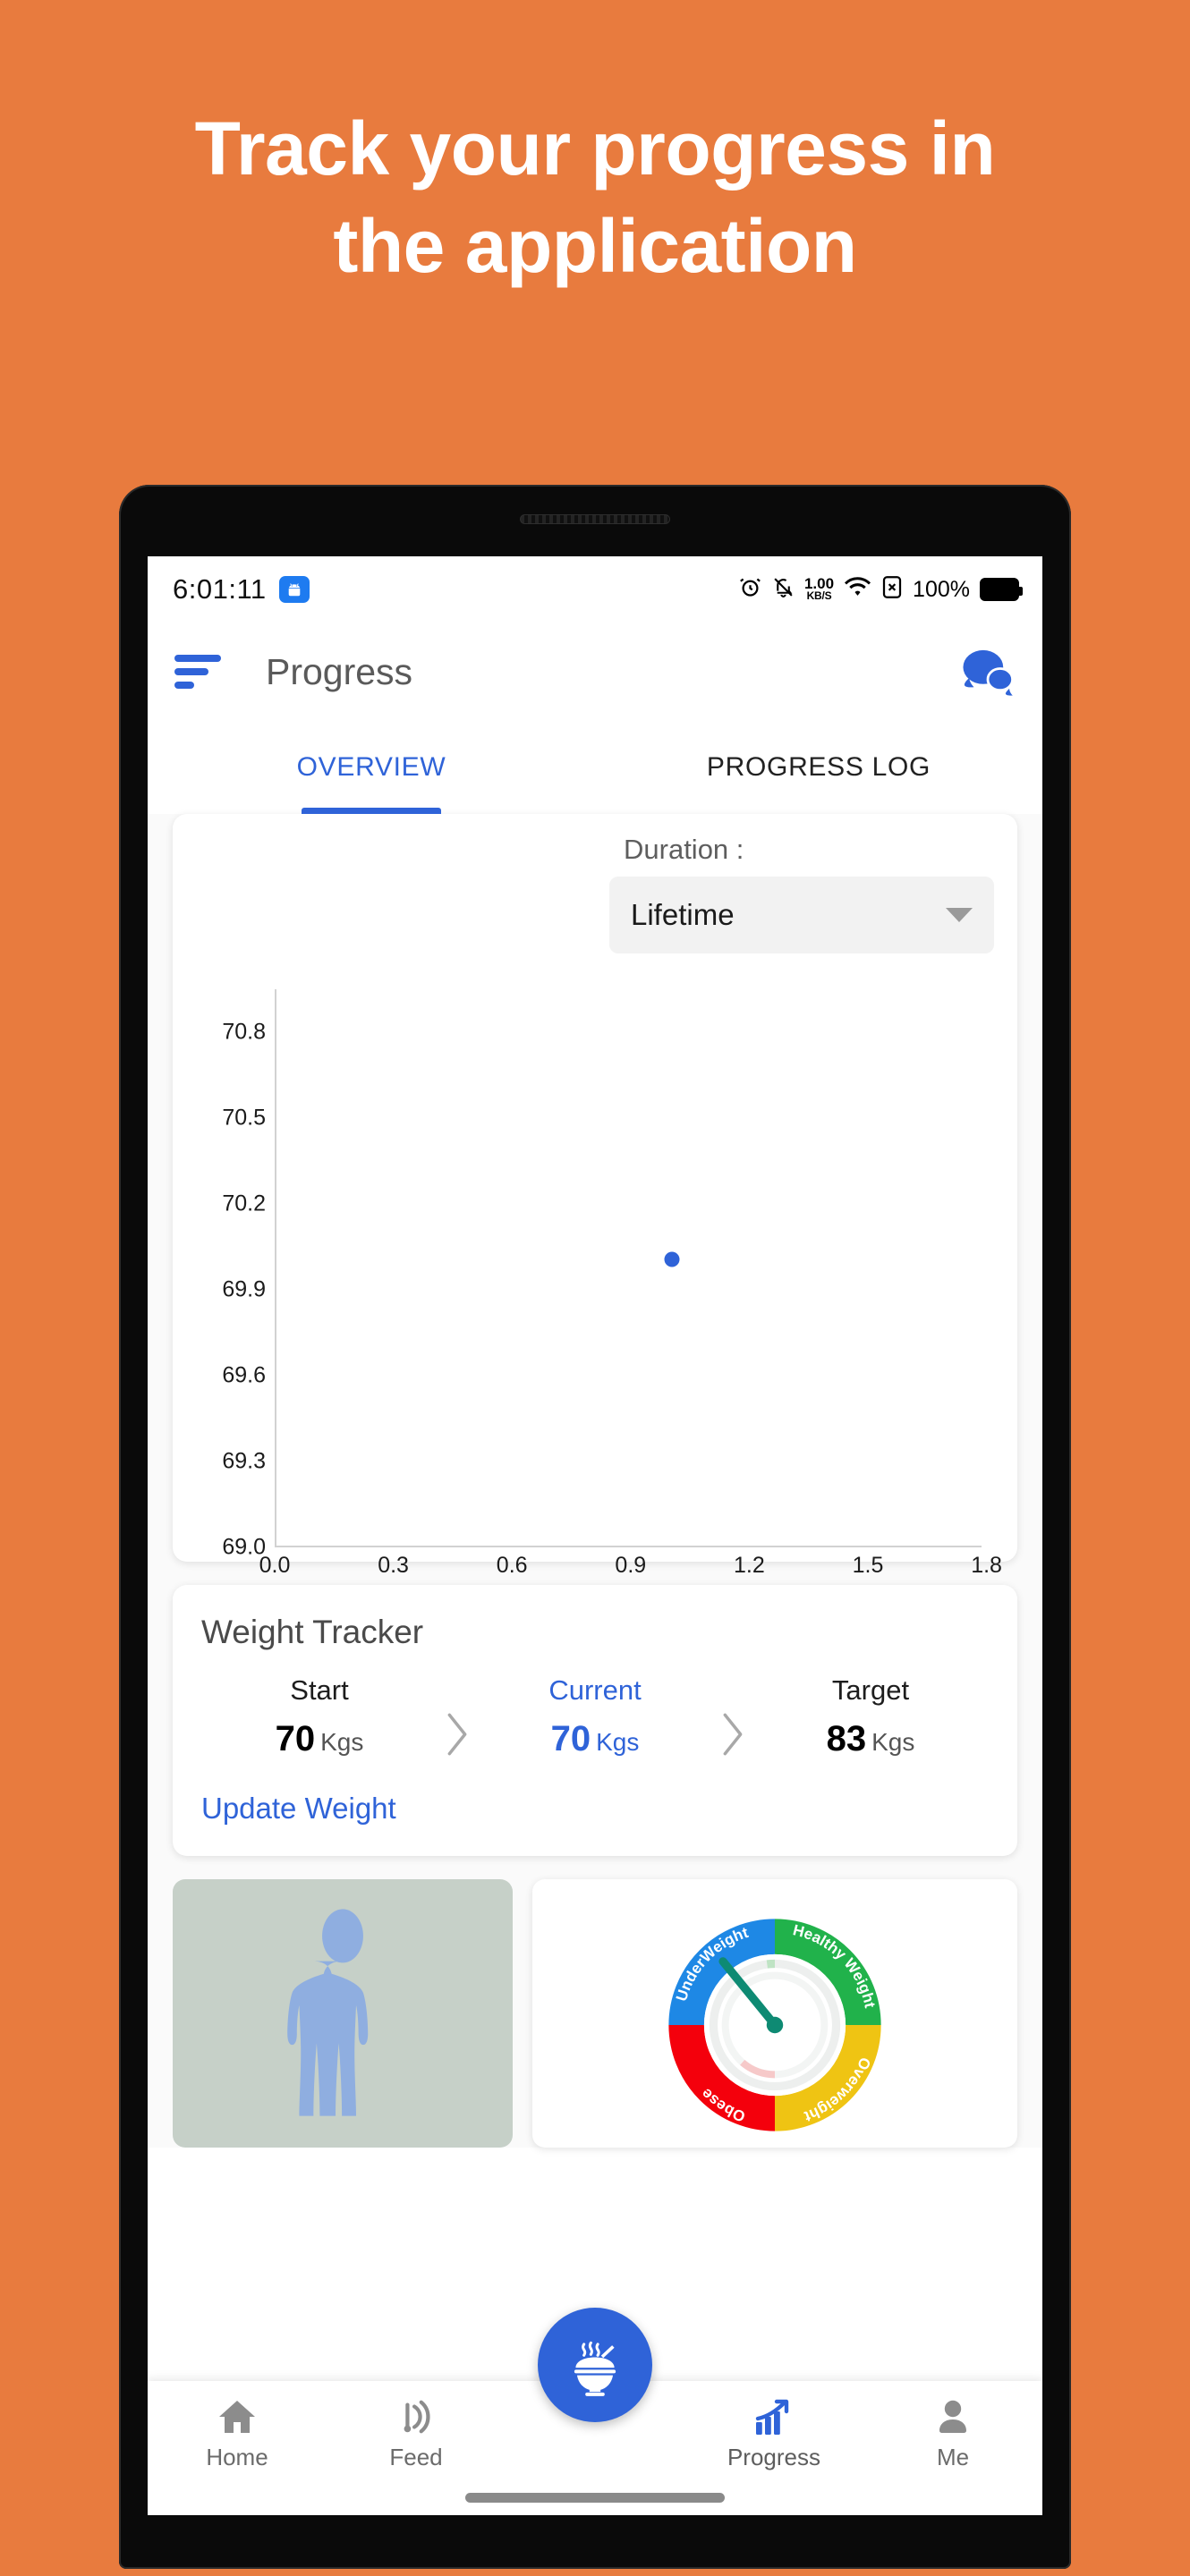 This screenshot has width=1190, height=2576. Describe the element at coordinates (275, 1565) in the screenshot. I see `chart-x-tick: 0.0` at that location.